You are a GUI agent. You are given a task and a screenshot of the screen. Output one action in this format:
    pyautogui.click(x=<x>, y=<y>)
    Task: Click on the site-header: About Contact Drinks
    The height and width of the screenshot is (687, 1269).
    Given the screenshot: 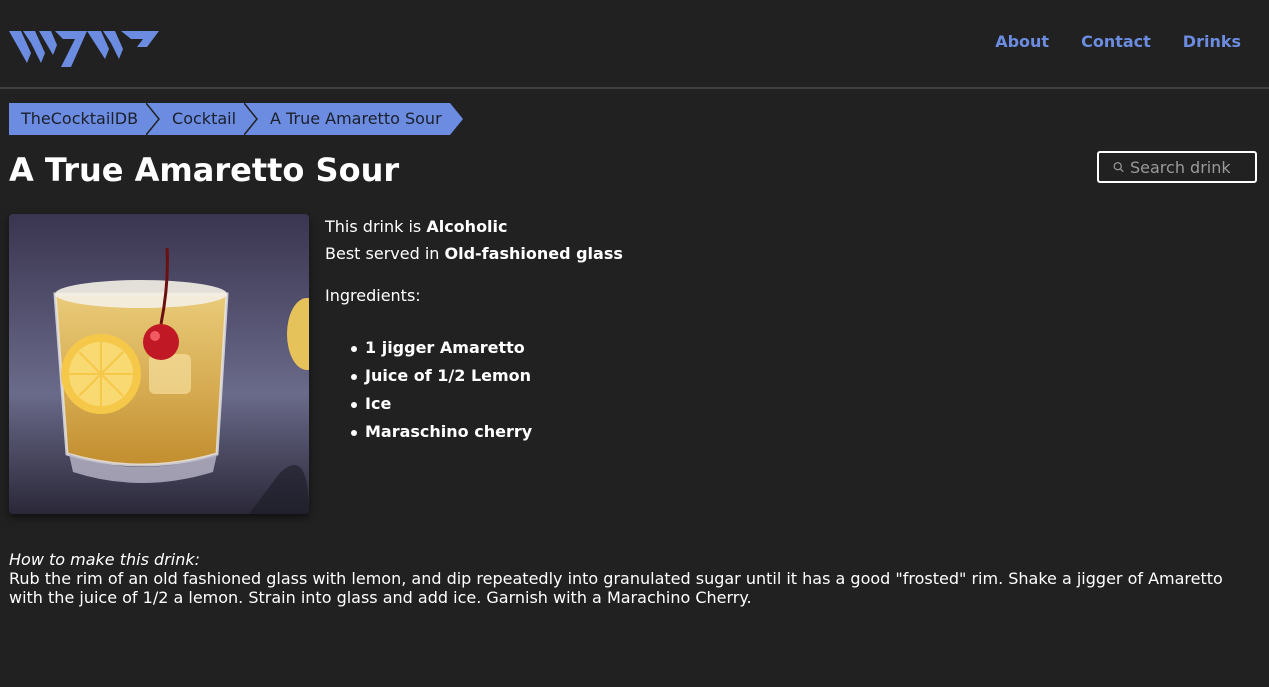 What is the action you would take?
    pyautogui.click(x=634, y=44)
    